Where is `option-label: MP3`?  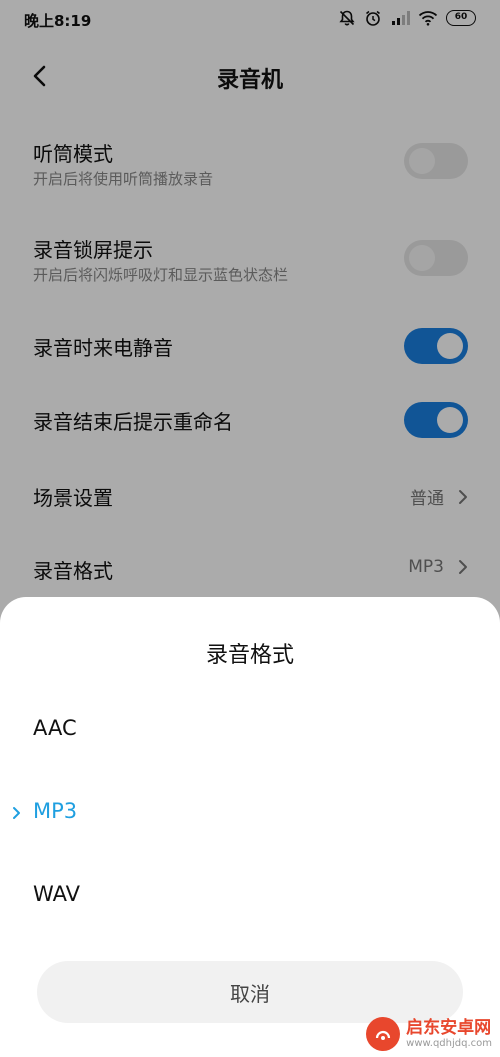
option-label: MP3 is located at coordinates (55, 811).